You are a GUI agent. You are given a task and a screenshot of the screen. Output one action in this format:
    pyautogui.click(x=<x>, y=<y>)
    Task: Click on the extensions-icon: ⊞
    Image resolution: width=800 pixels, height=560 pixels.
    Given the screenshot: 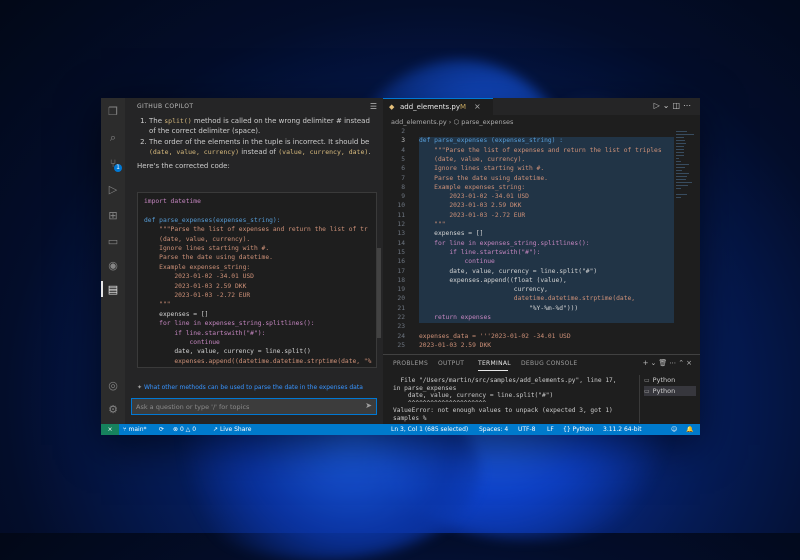 What is the action you would take?
    pyautogui.click(x=113, y=216)
    